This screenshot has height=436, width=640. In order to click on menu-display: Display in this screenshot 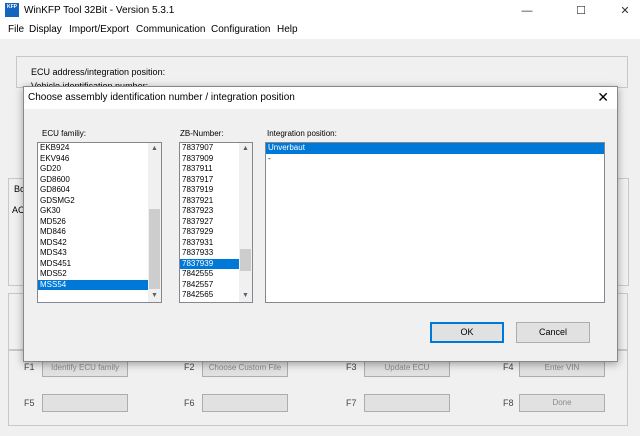, I will do `click(45, 29)`.